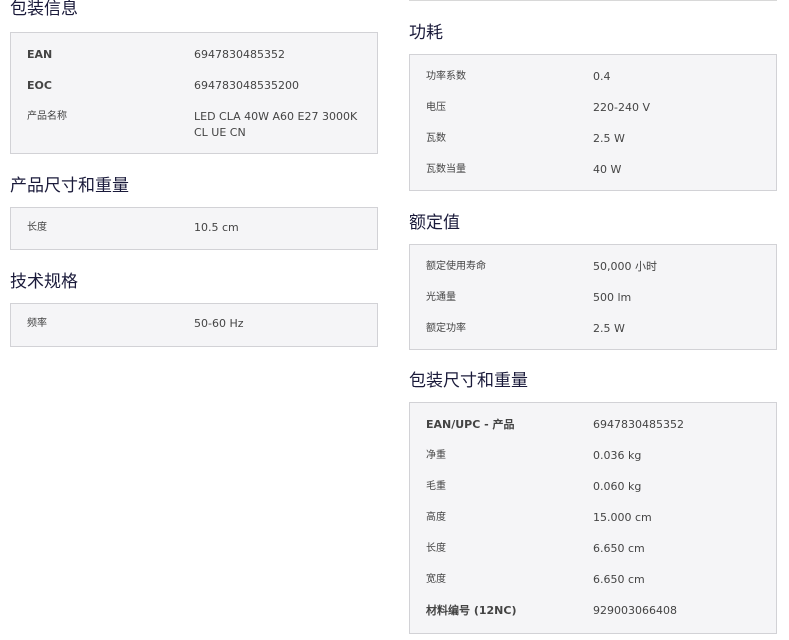 The image size is (789, 640). What do you see at coordinates (446, 76) in the screenshot?
I see `spec-key: 功率系数` at bounding box center [446, 76].